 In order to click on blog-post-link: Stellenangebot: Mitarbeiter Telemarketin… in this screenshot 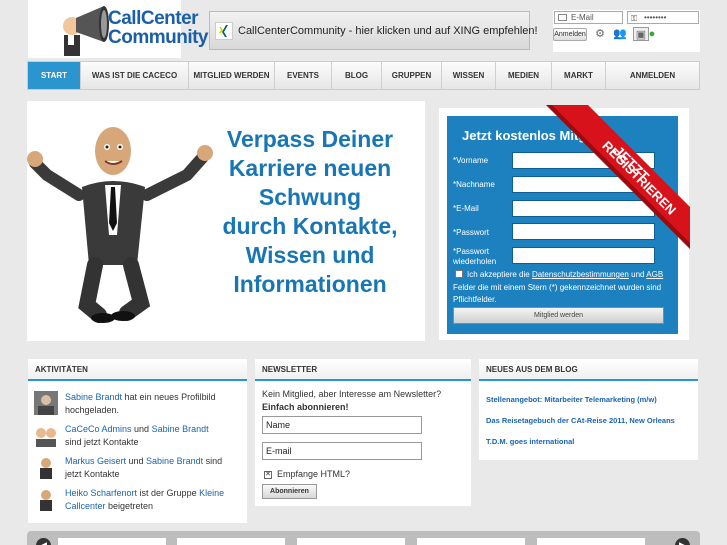, I will do `click(571, 399)`.